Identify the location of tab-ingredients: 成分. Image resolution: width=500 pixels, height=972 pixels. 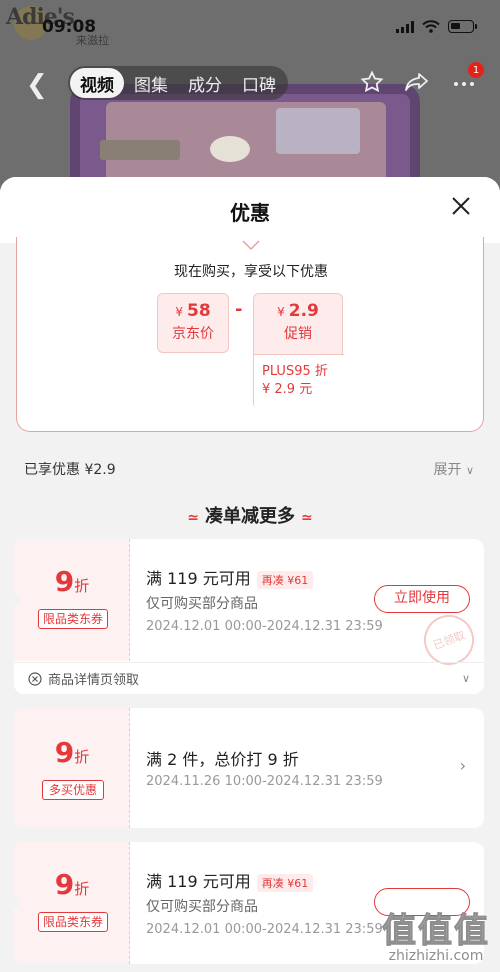
(205, 83).